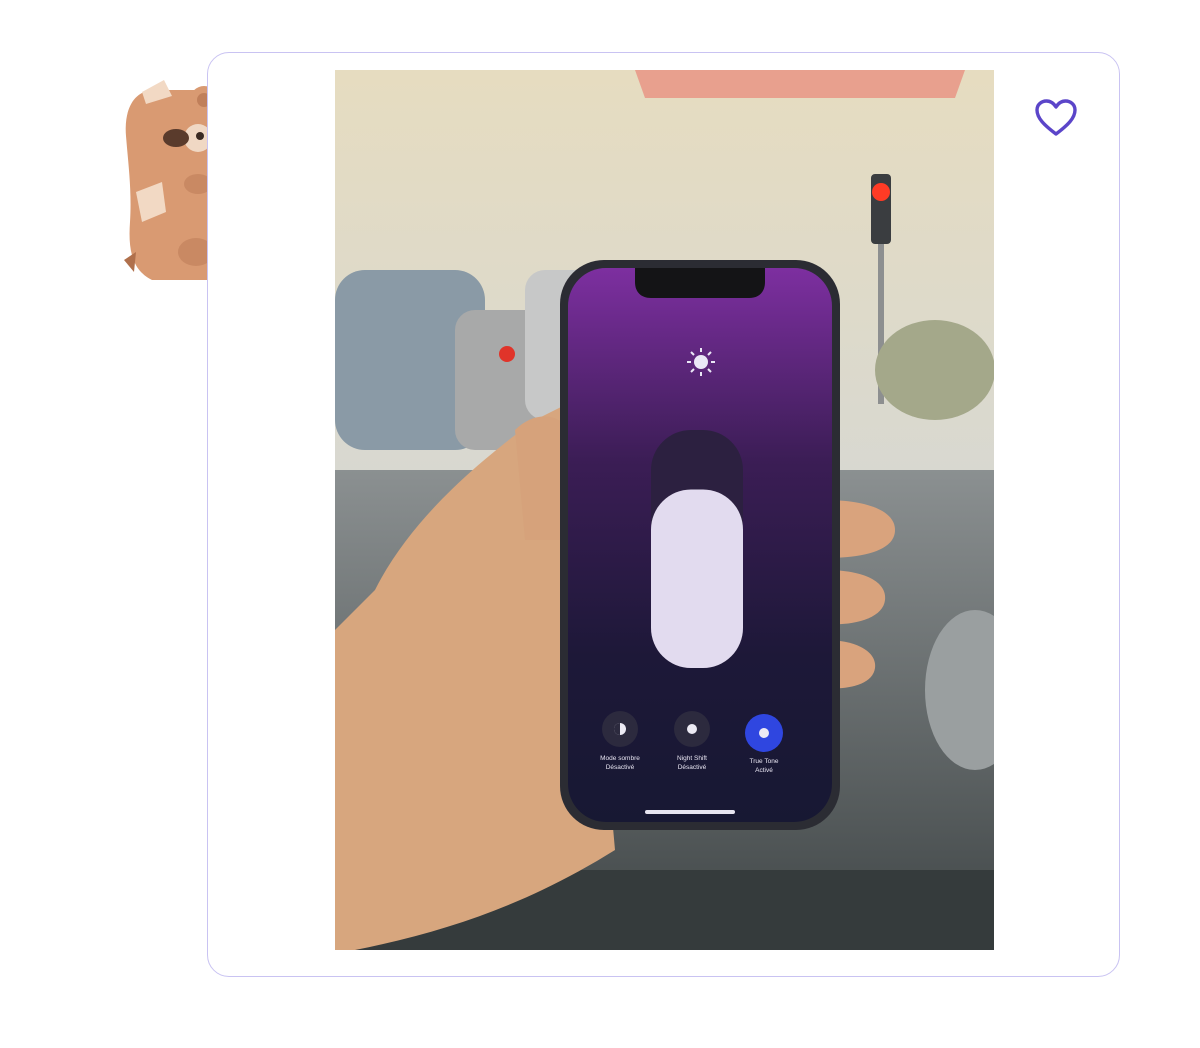 The image size is (1200, 1048). I want to click on night-shift-title: Night Shift, so click(692, 758).